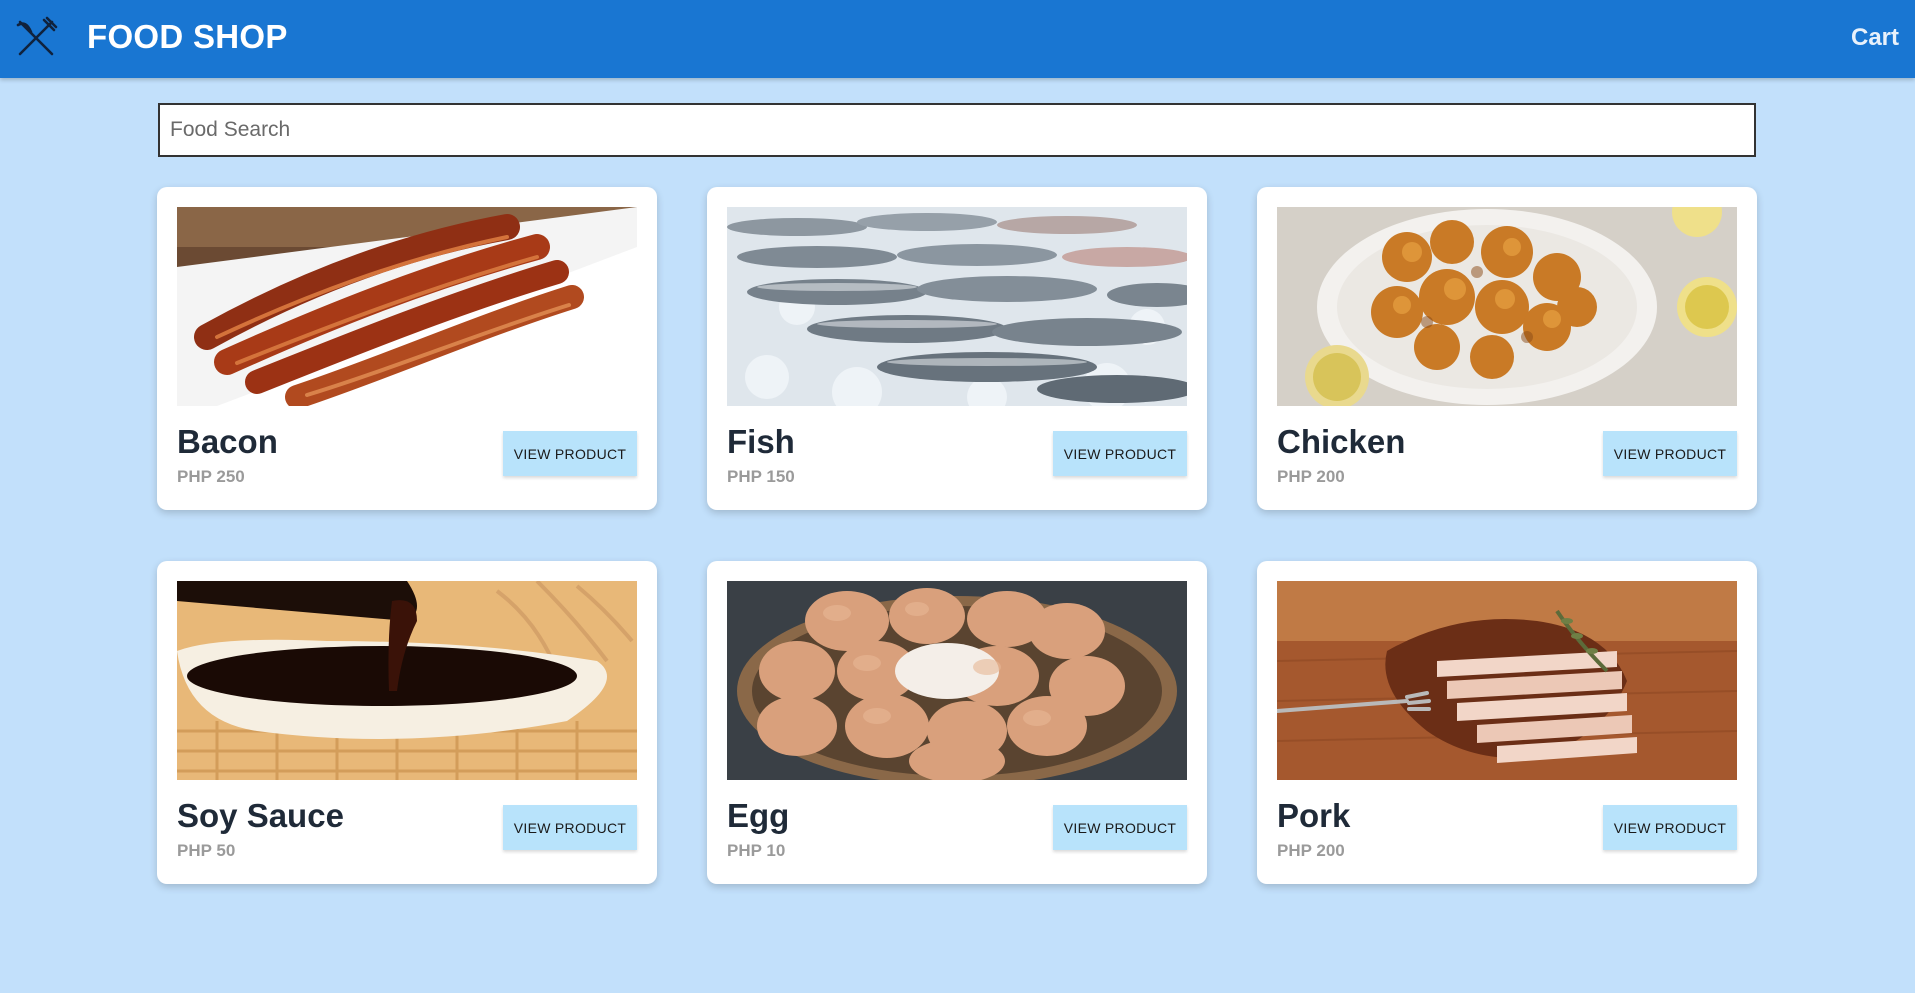 The image size is (1915, 993). What do you see at coordinates (407, 680) in the screenshot?
I see `soy-sauce-image` at bounding box center [407, 680].